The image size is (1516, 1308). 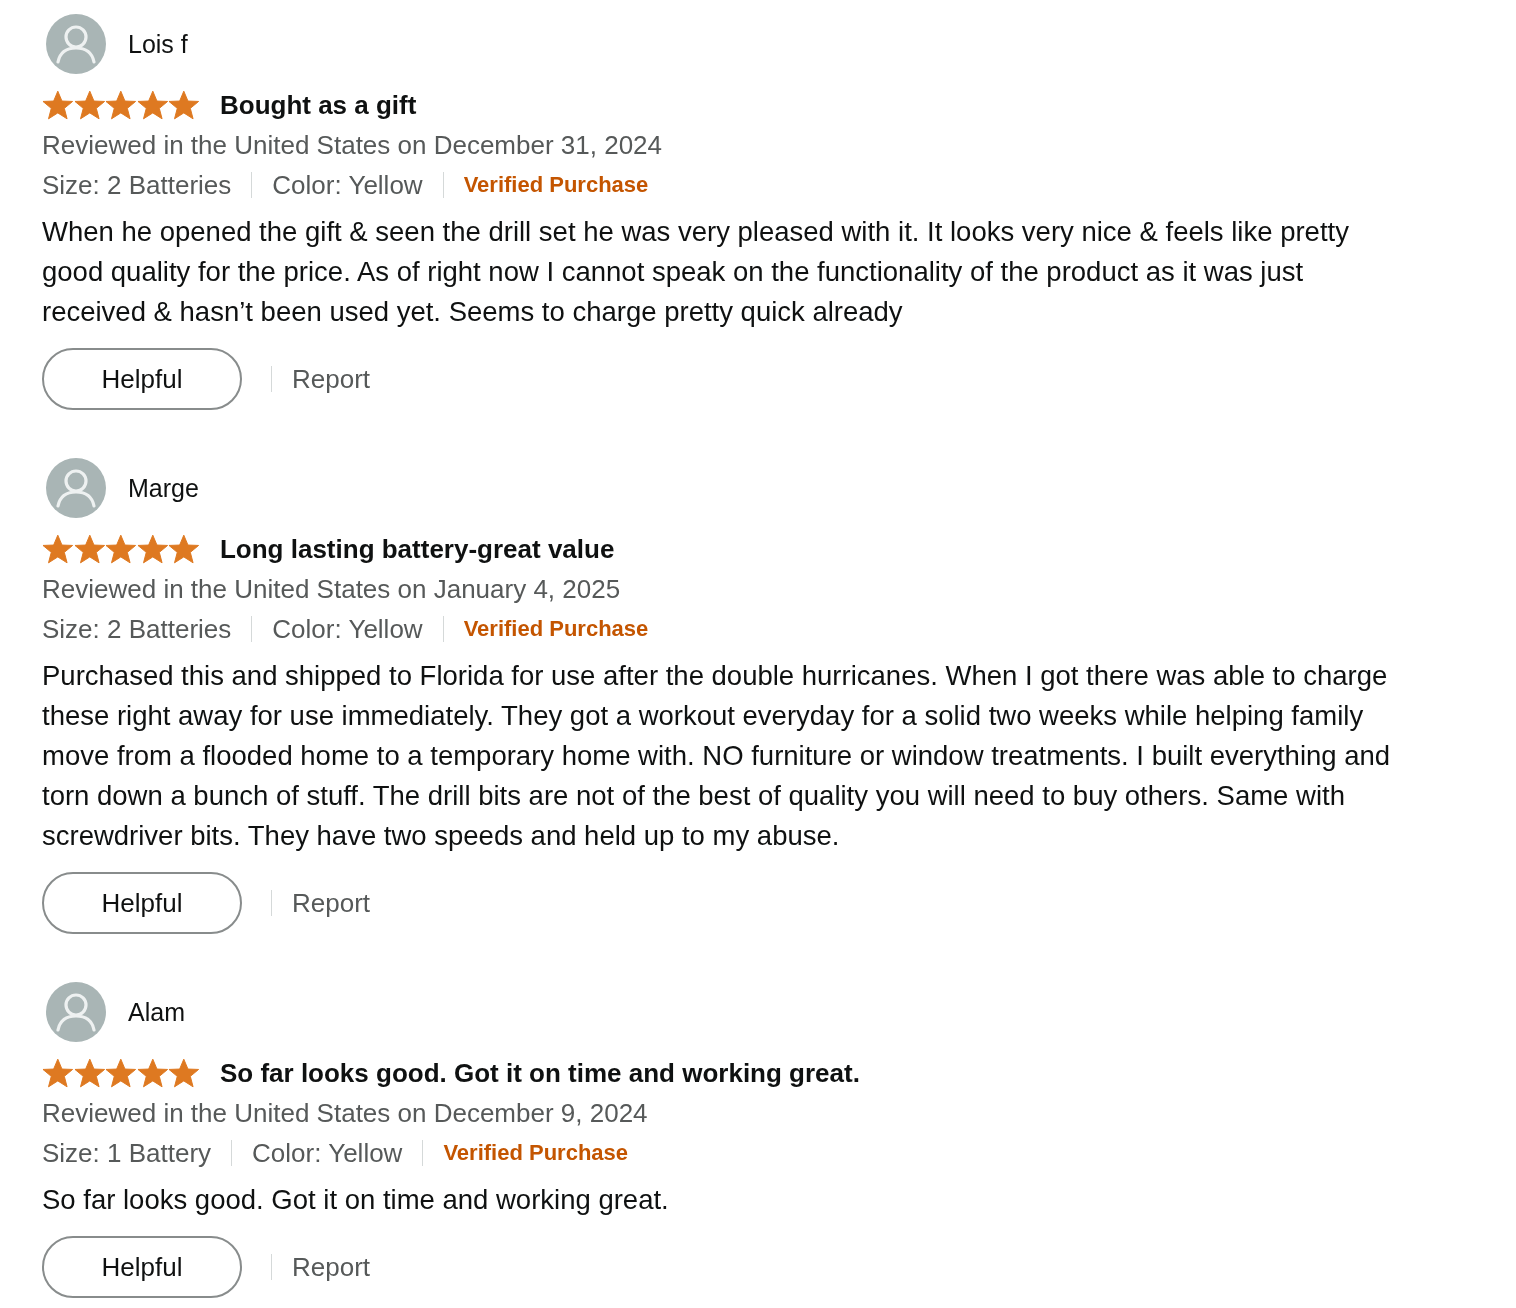 I want to click on review-title: So far looks good. Got it on time and working great., so click(x=539, y=1073).